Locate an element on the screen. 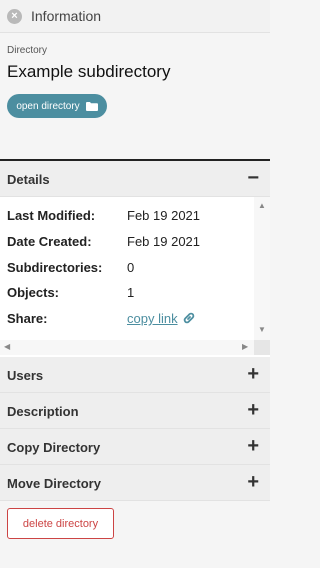 The width and height of the screenshot is (320, 568). item-kind-label: Directory is located at coordinates (27, 50).